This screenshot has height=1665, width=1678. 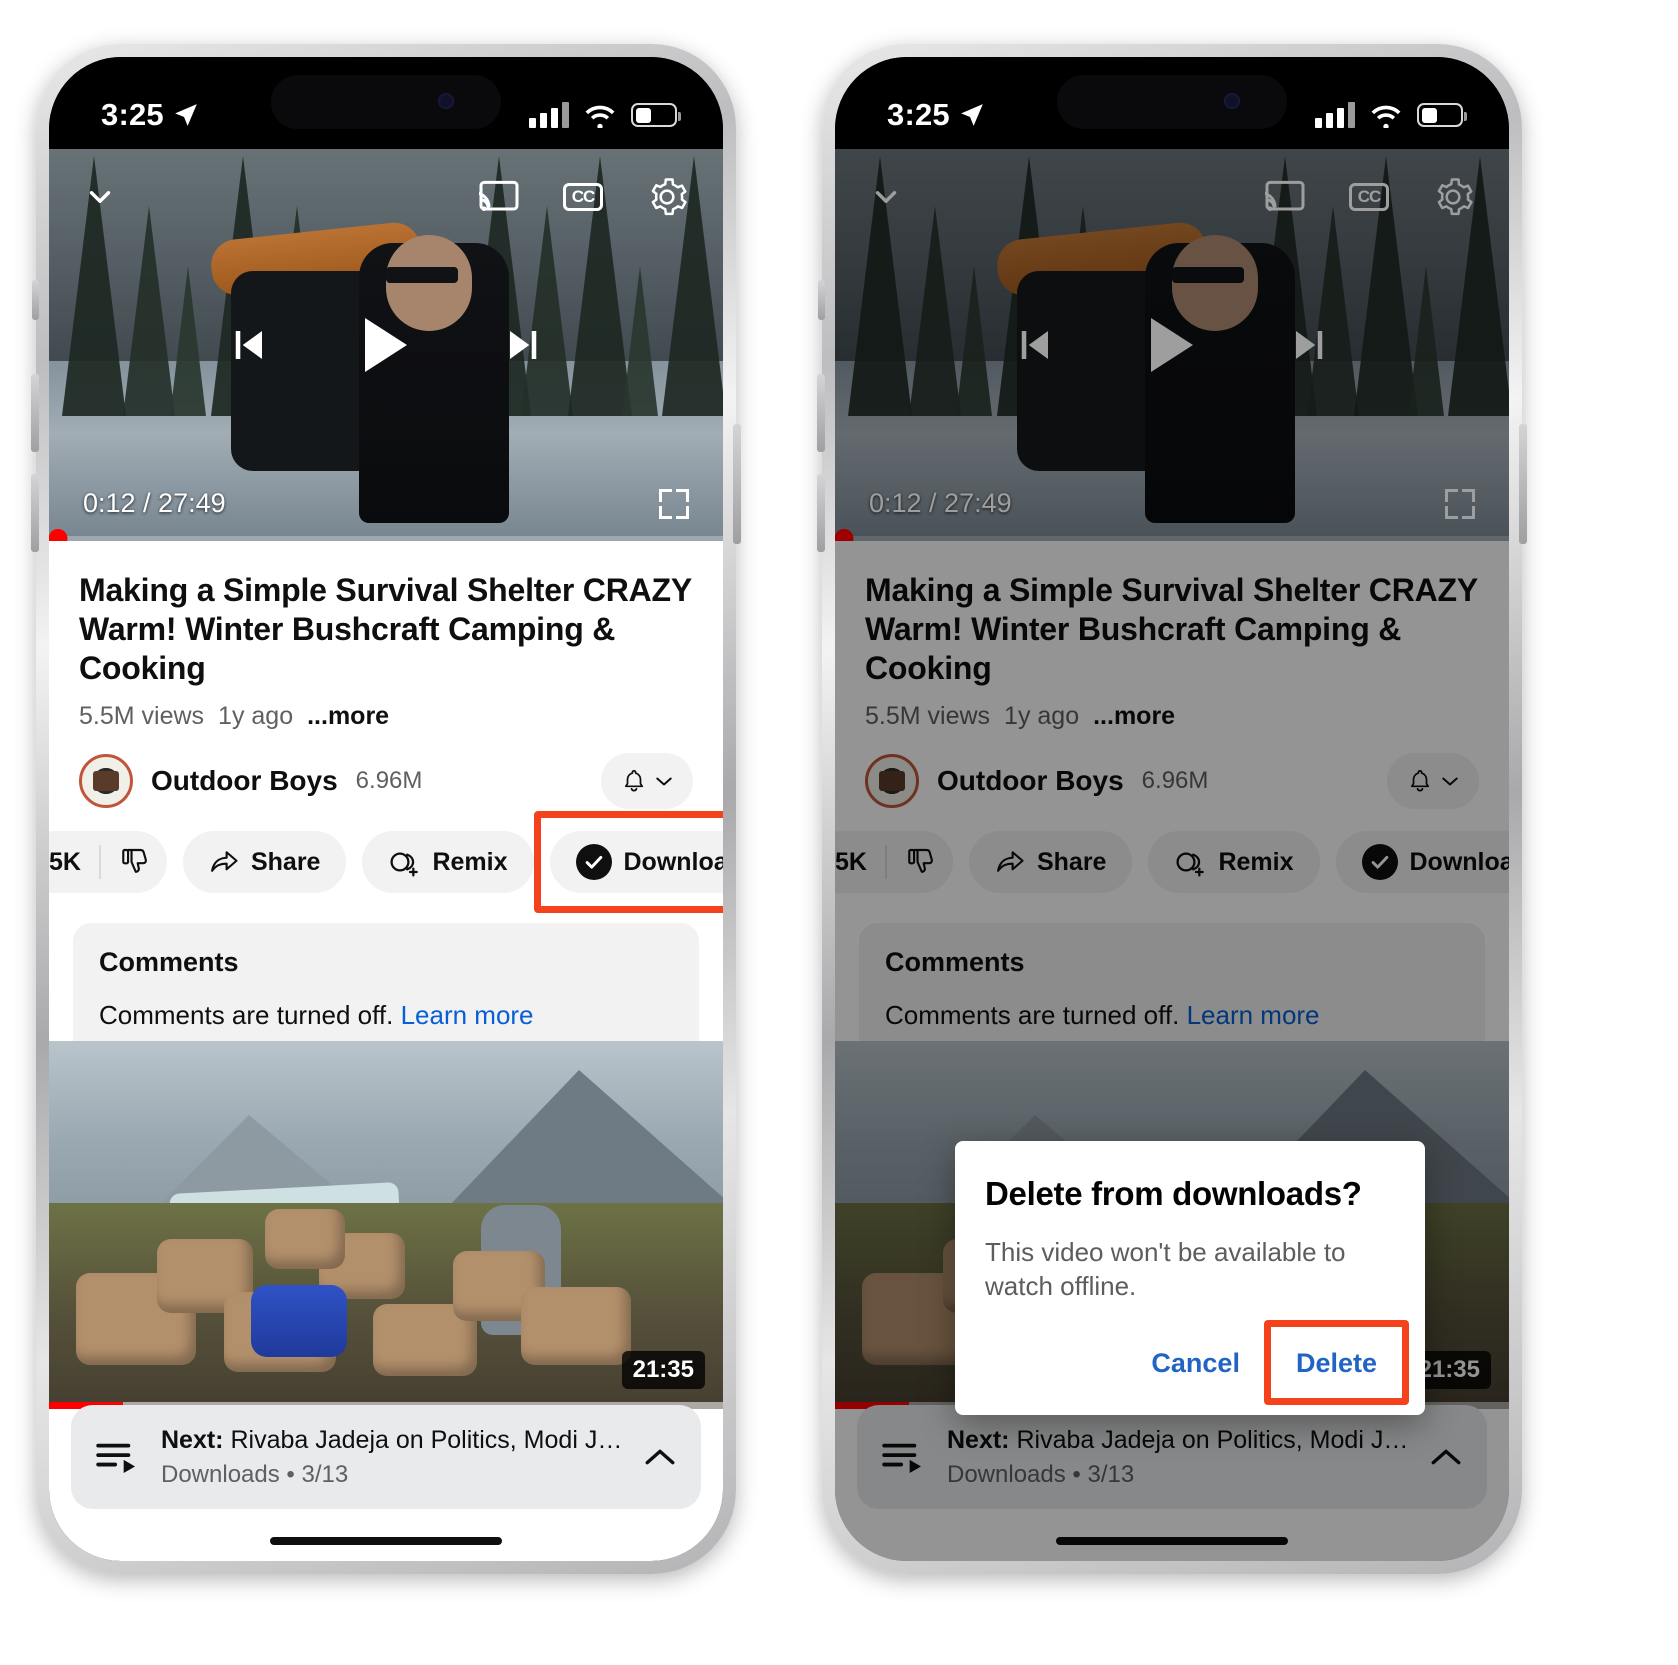 I want to click on more-link: ...more, so click(x=348, y=716).